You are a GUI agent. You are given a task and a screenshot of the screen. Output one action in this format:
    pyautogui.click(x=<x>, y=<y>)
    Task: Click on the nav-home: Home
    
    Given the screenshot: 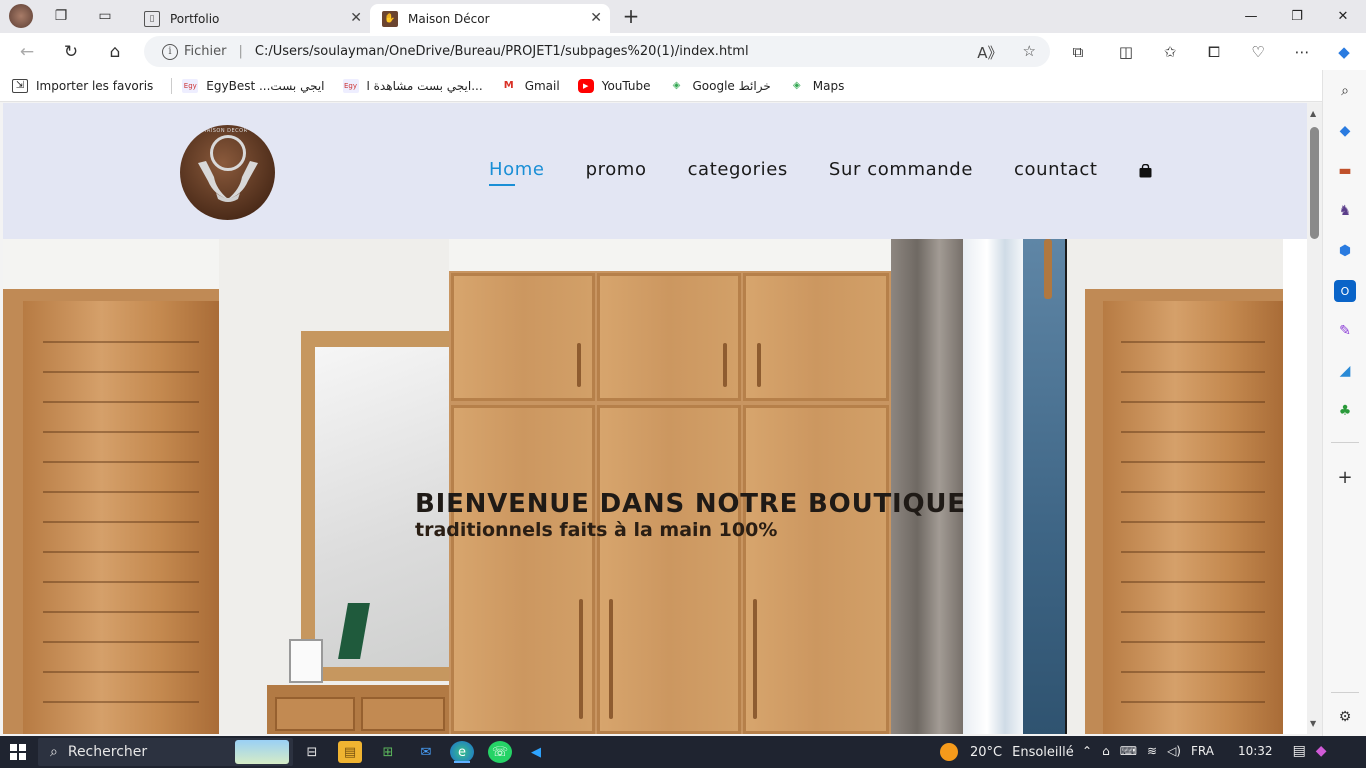 What is the action you would take?
    pyautogui.click(x=517, y=172)
    